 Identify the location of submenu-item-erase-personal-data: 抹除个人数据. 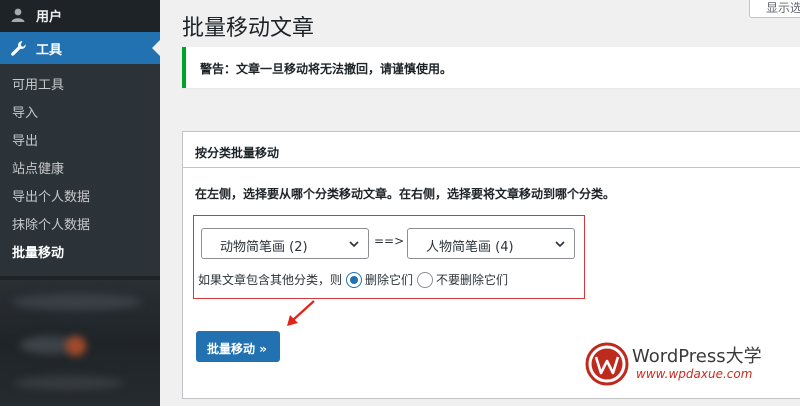
(80, 226).